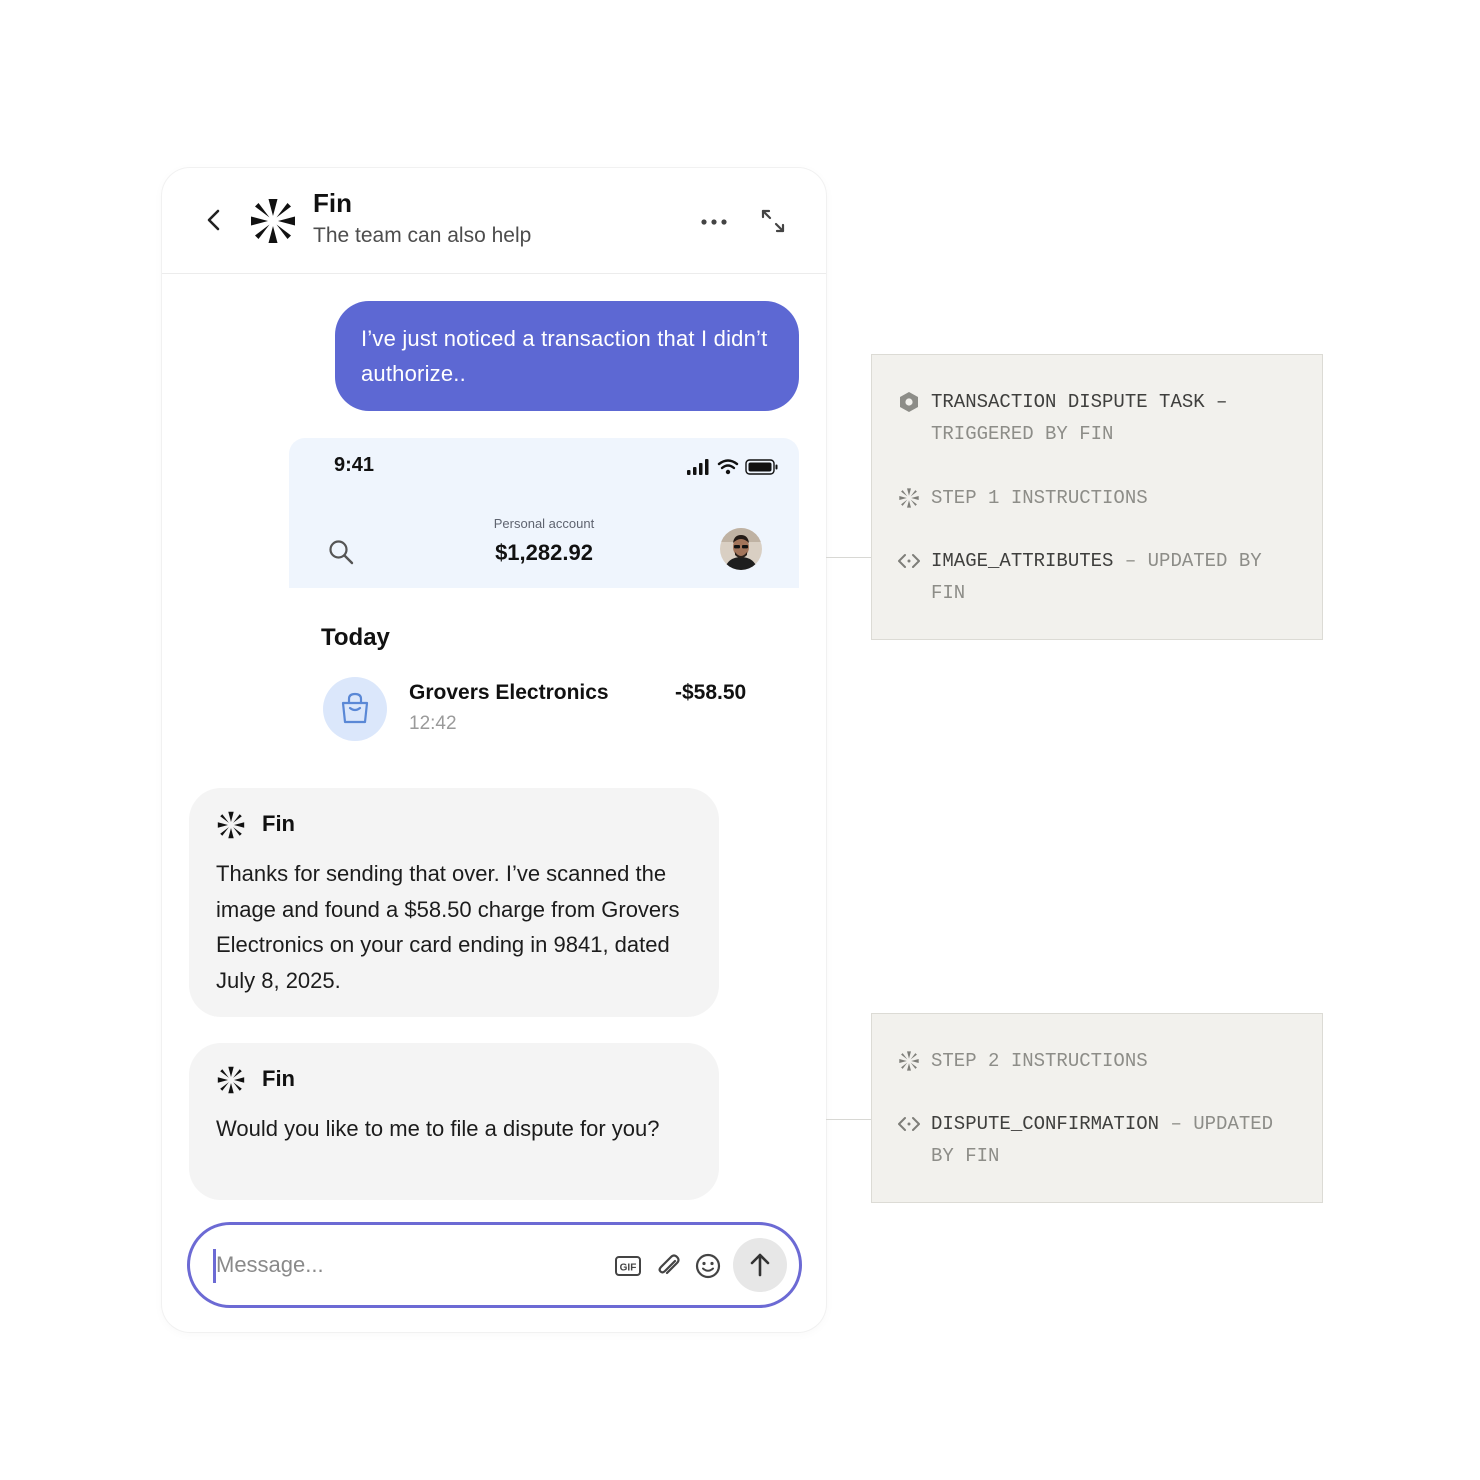 The height and width of the screenshot is (1480, 1480). What do you see at coordinates (1045, 1124) in the screenshot?
I see `event-title: DISPUTE_CONFIRMATION` at bounding box center [1045, 1124].